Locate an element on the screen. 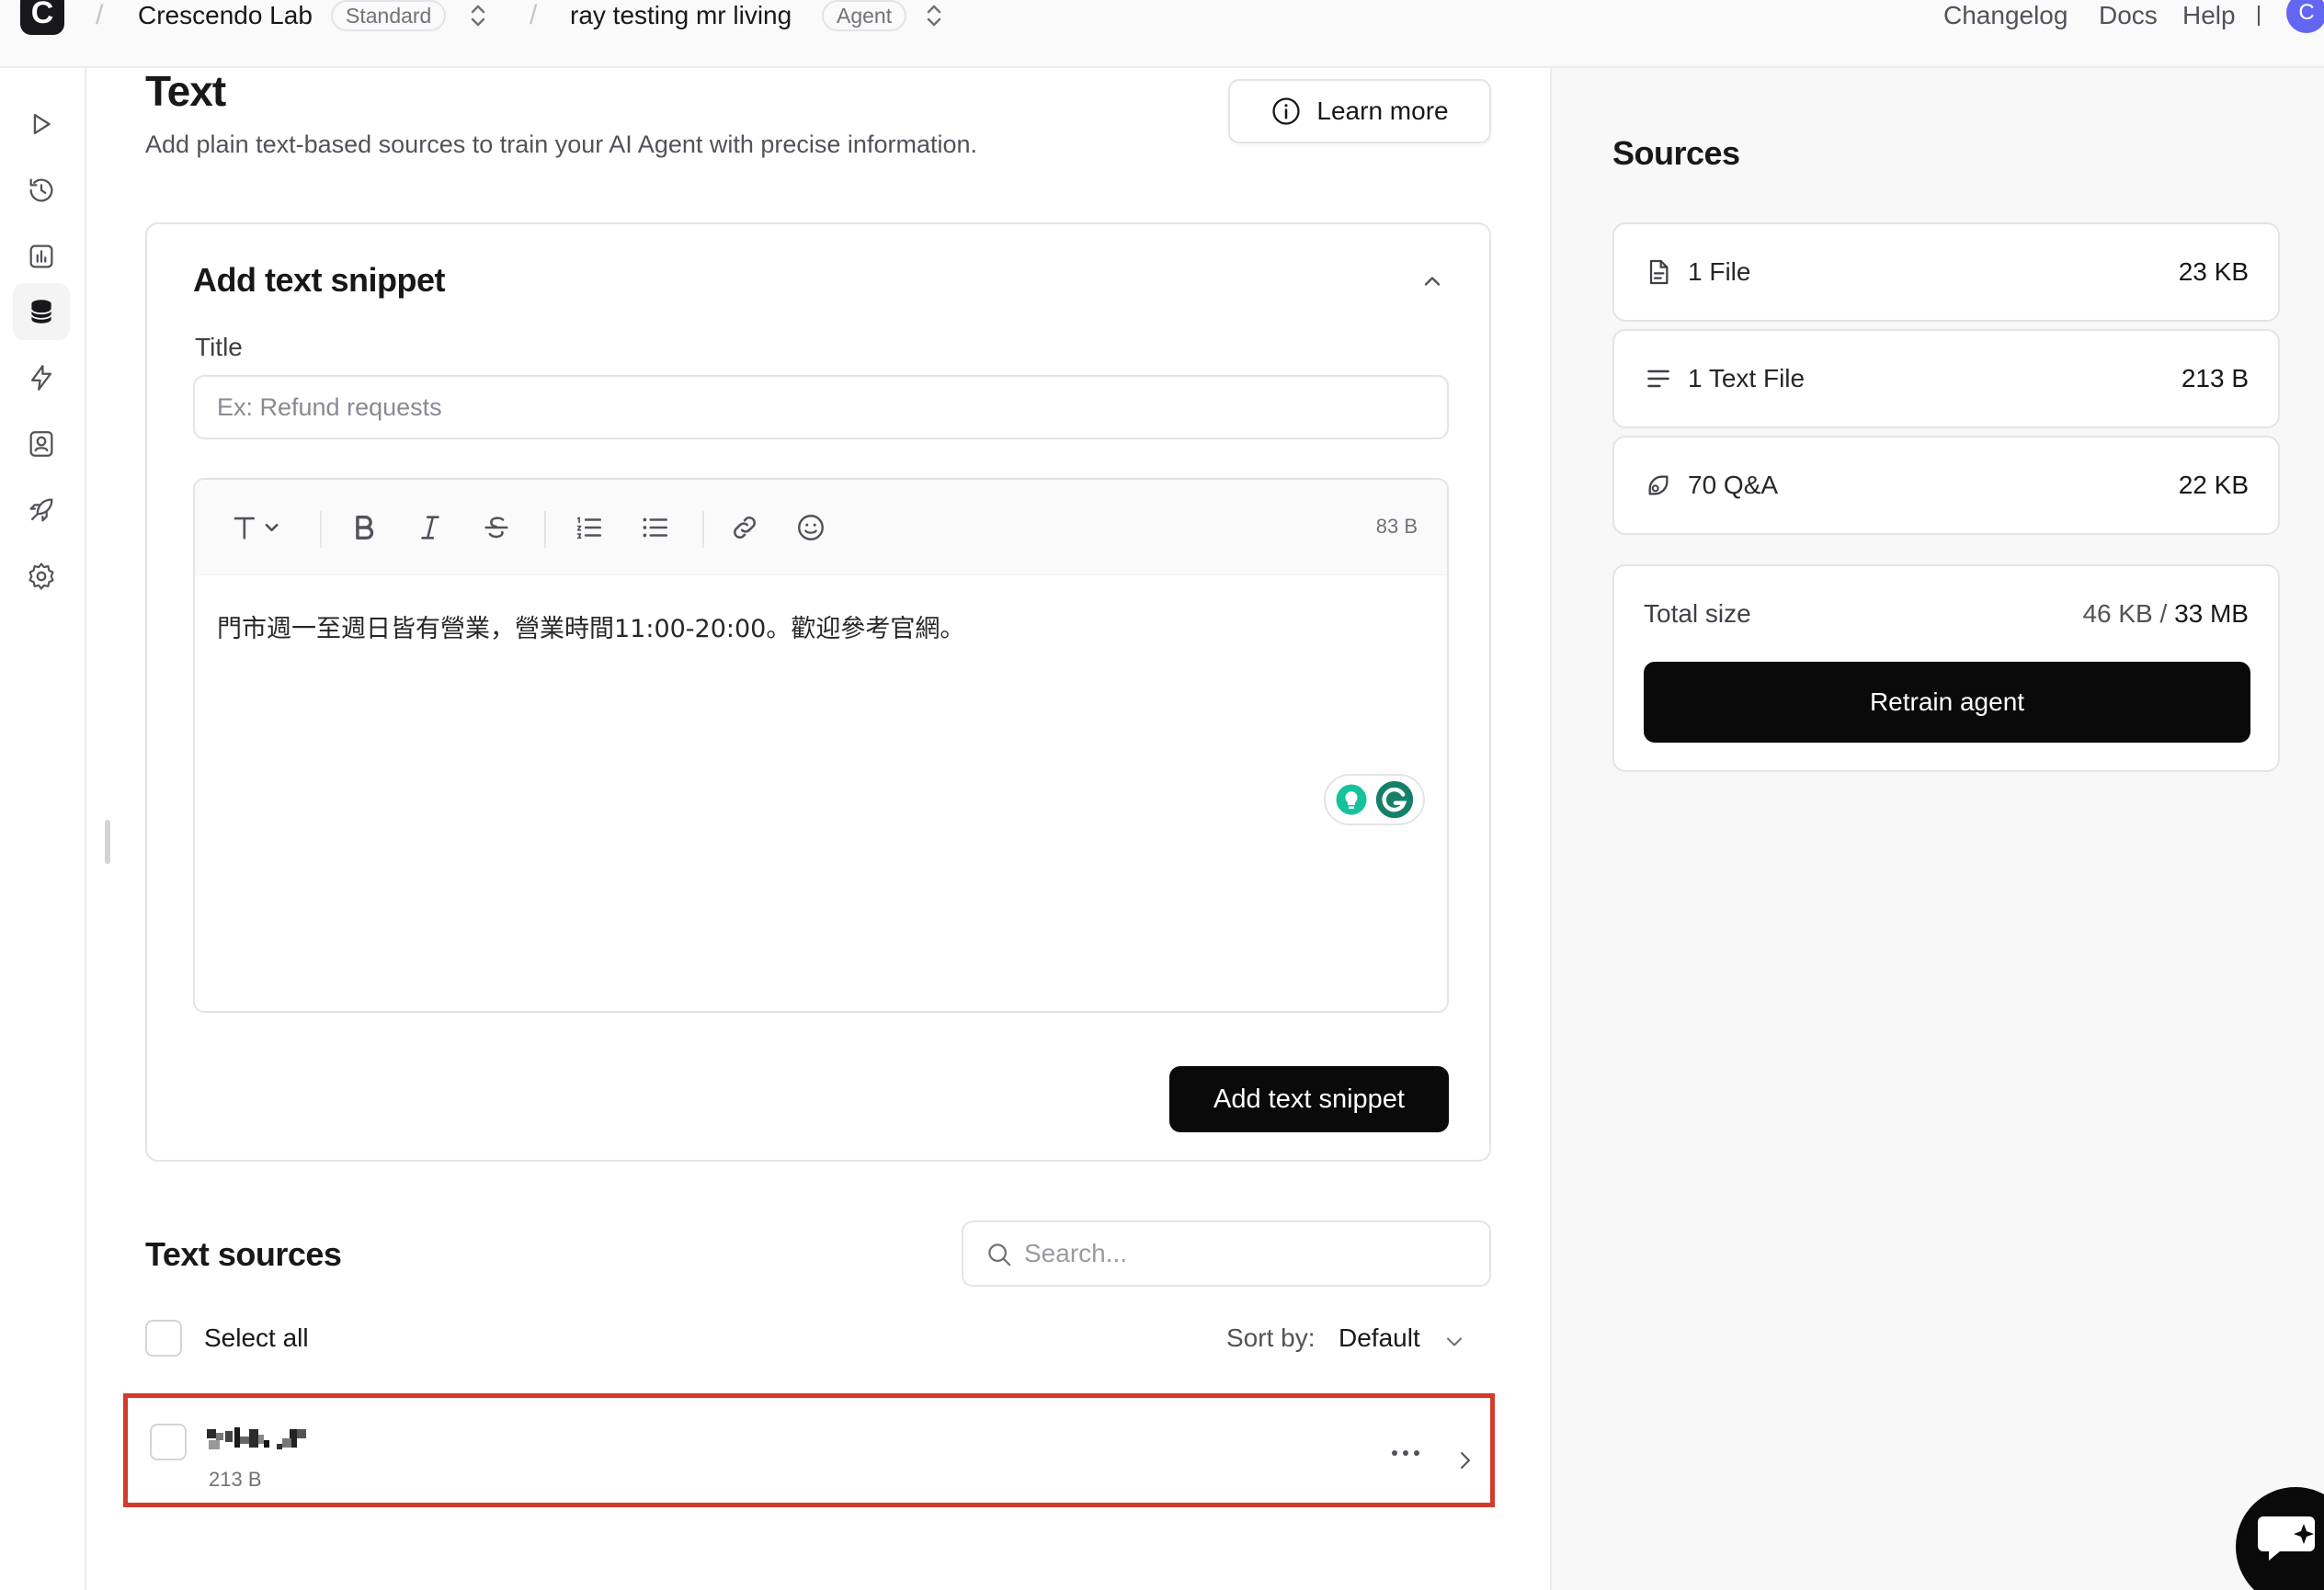 The height and width of the screenshot is (1590, 2324). ordered-list-icon is located at coordinates (589, 528).